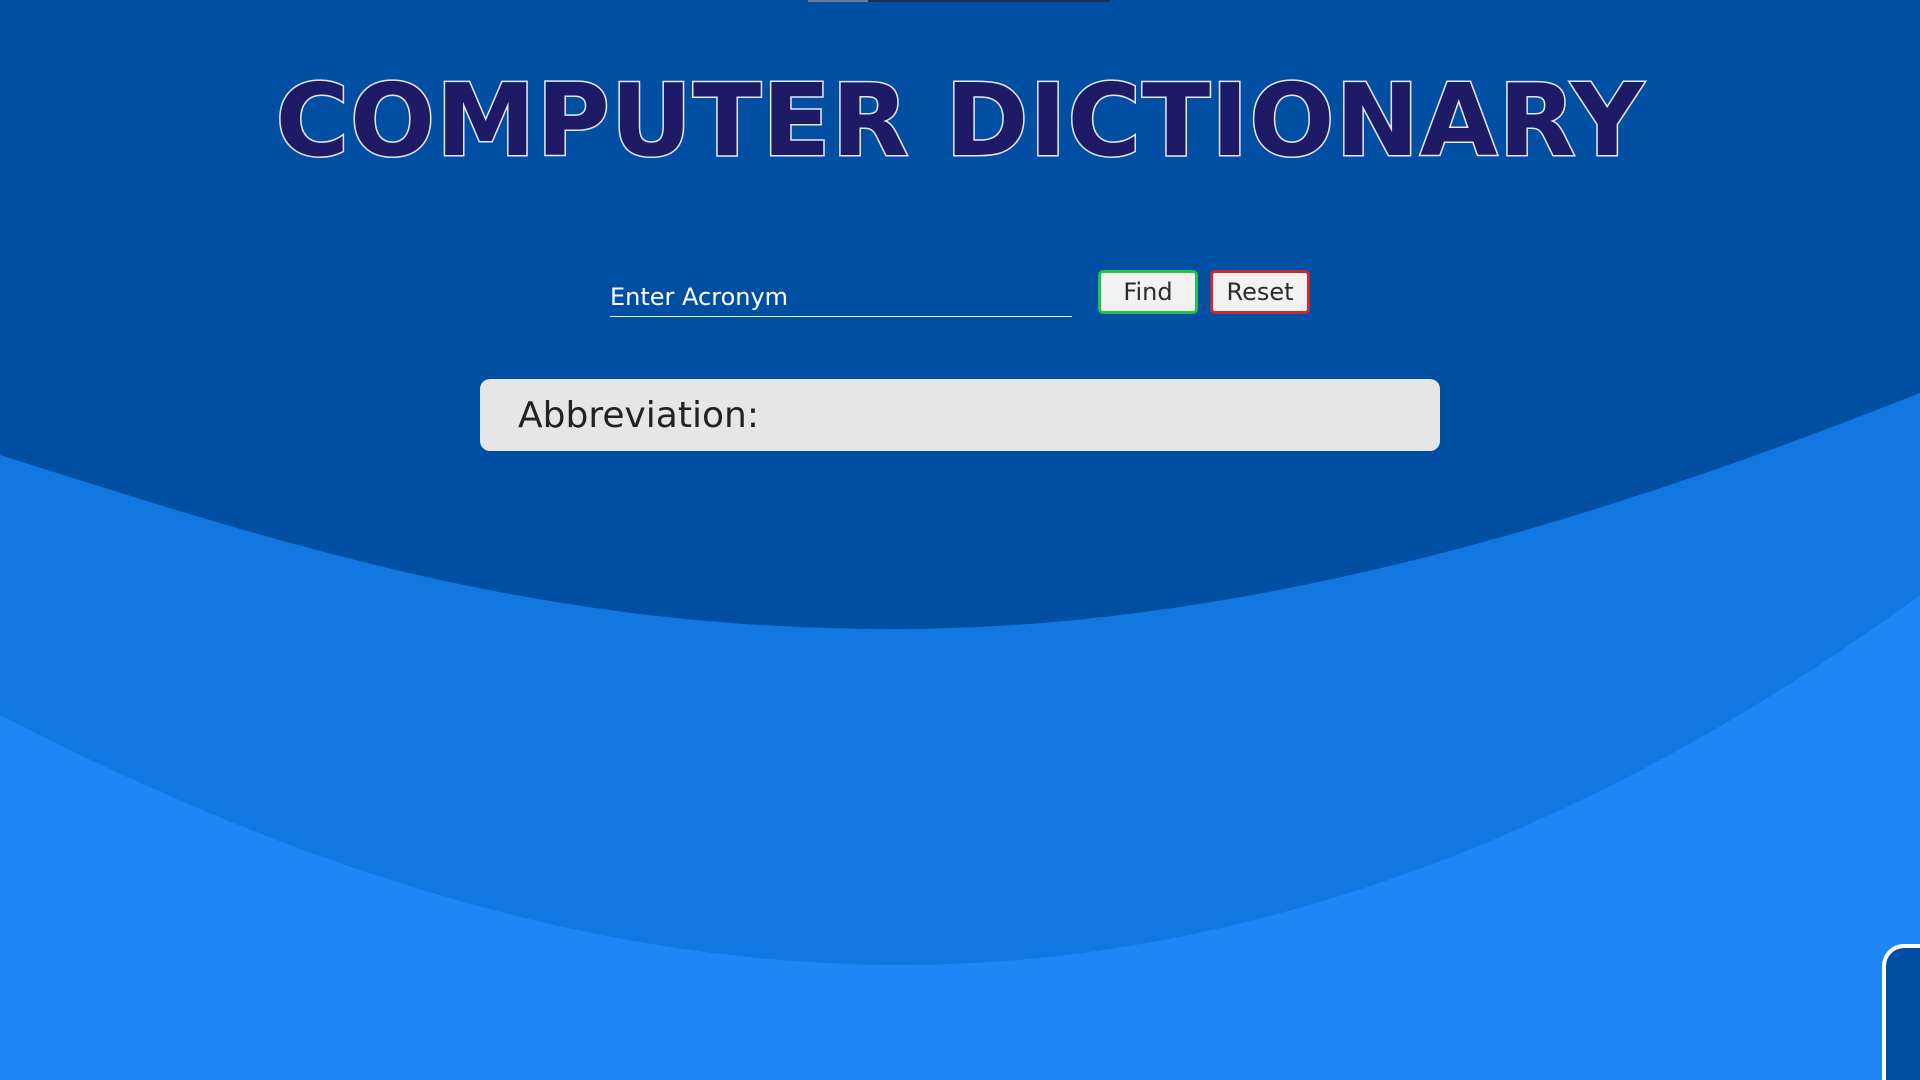 Image resolution: width=1920 pixels, height=1080 pixels. What do you see at coordinates (1148, 292) in the screenshot?
I see `find-button: Find` at bounding box center [1148, 292].